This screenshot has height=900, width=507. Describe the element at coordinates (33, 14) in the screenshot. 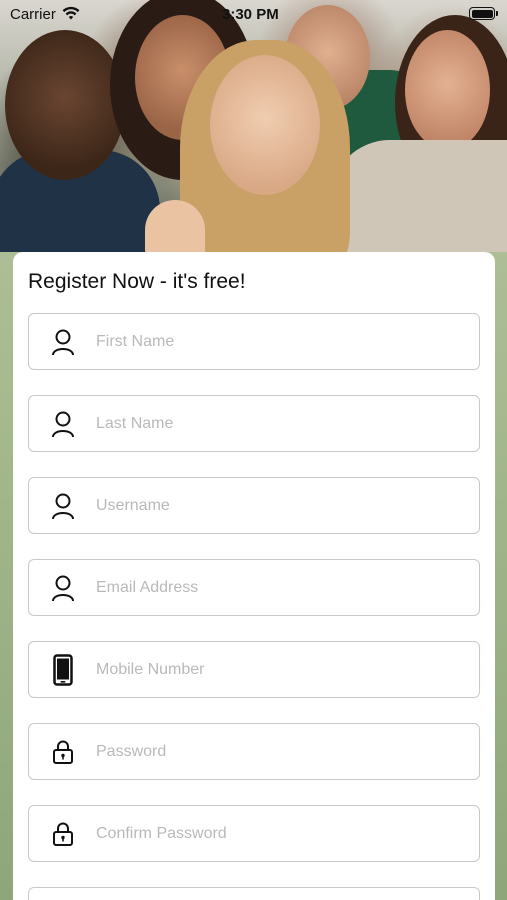

I see `carrier-label: Carrier` at that location.